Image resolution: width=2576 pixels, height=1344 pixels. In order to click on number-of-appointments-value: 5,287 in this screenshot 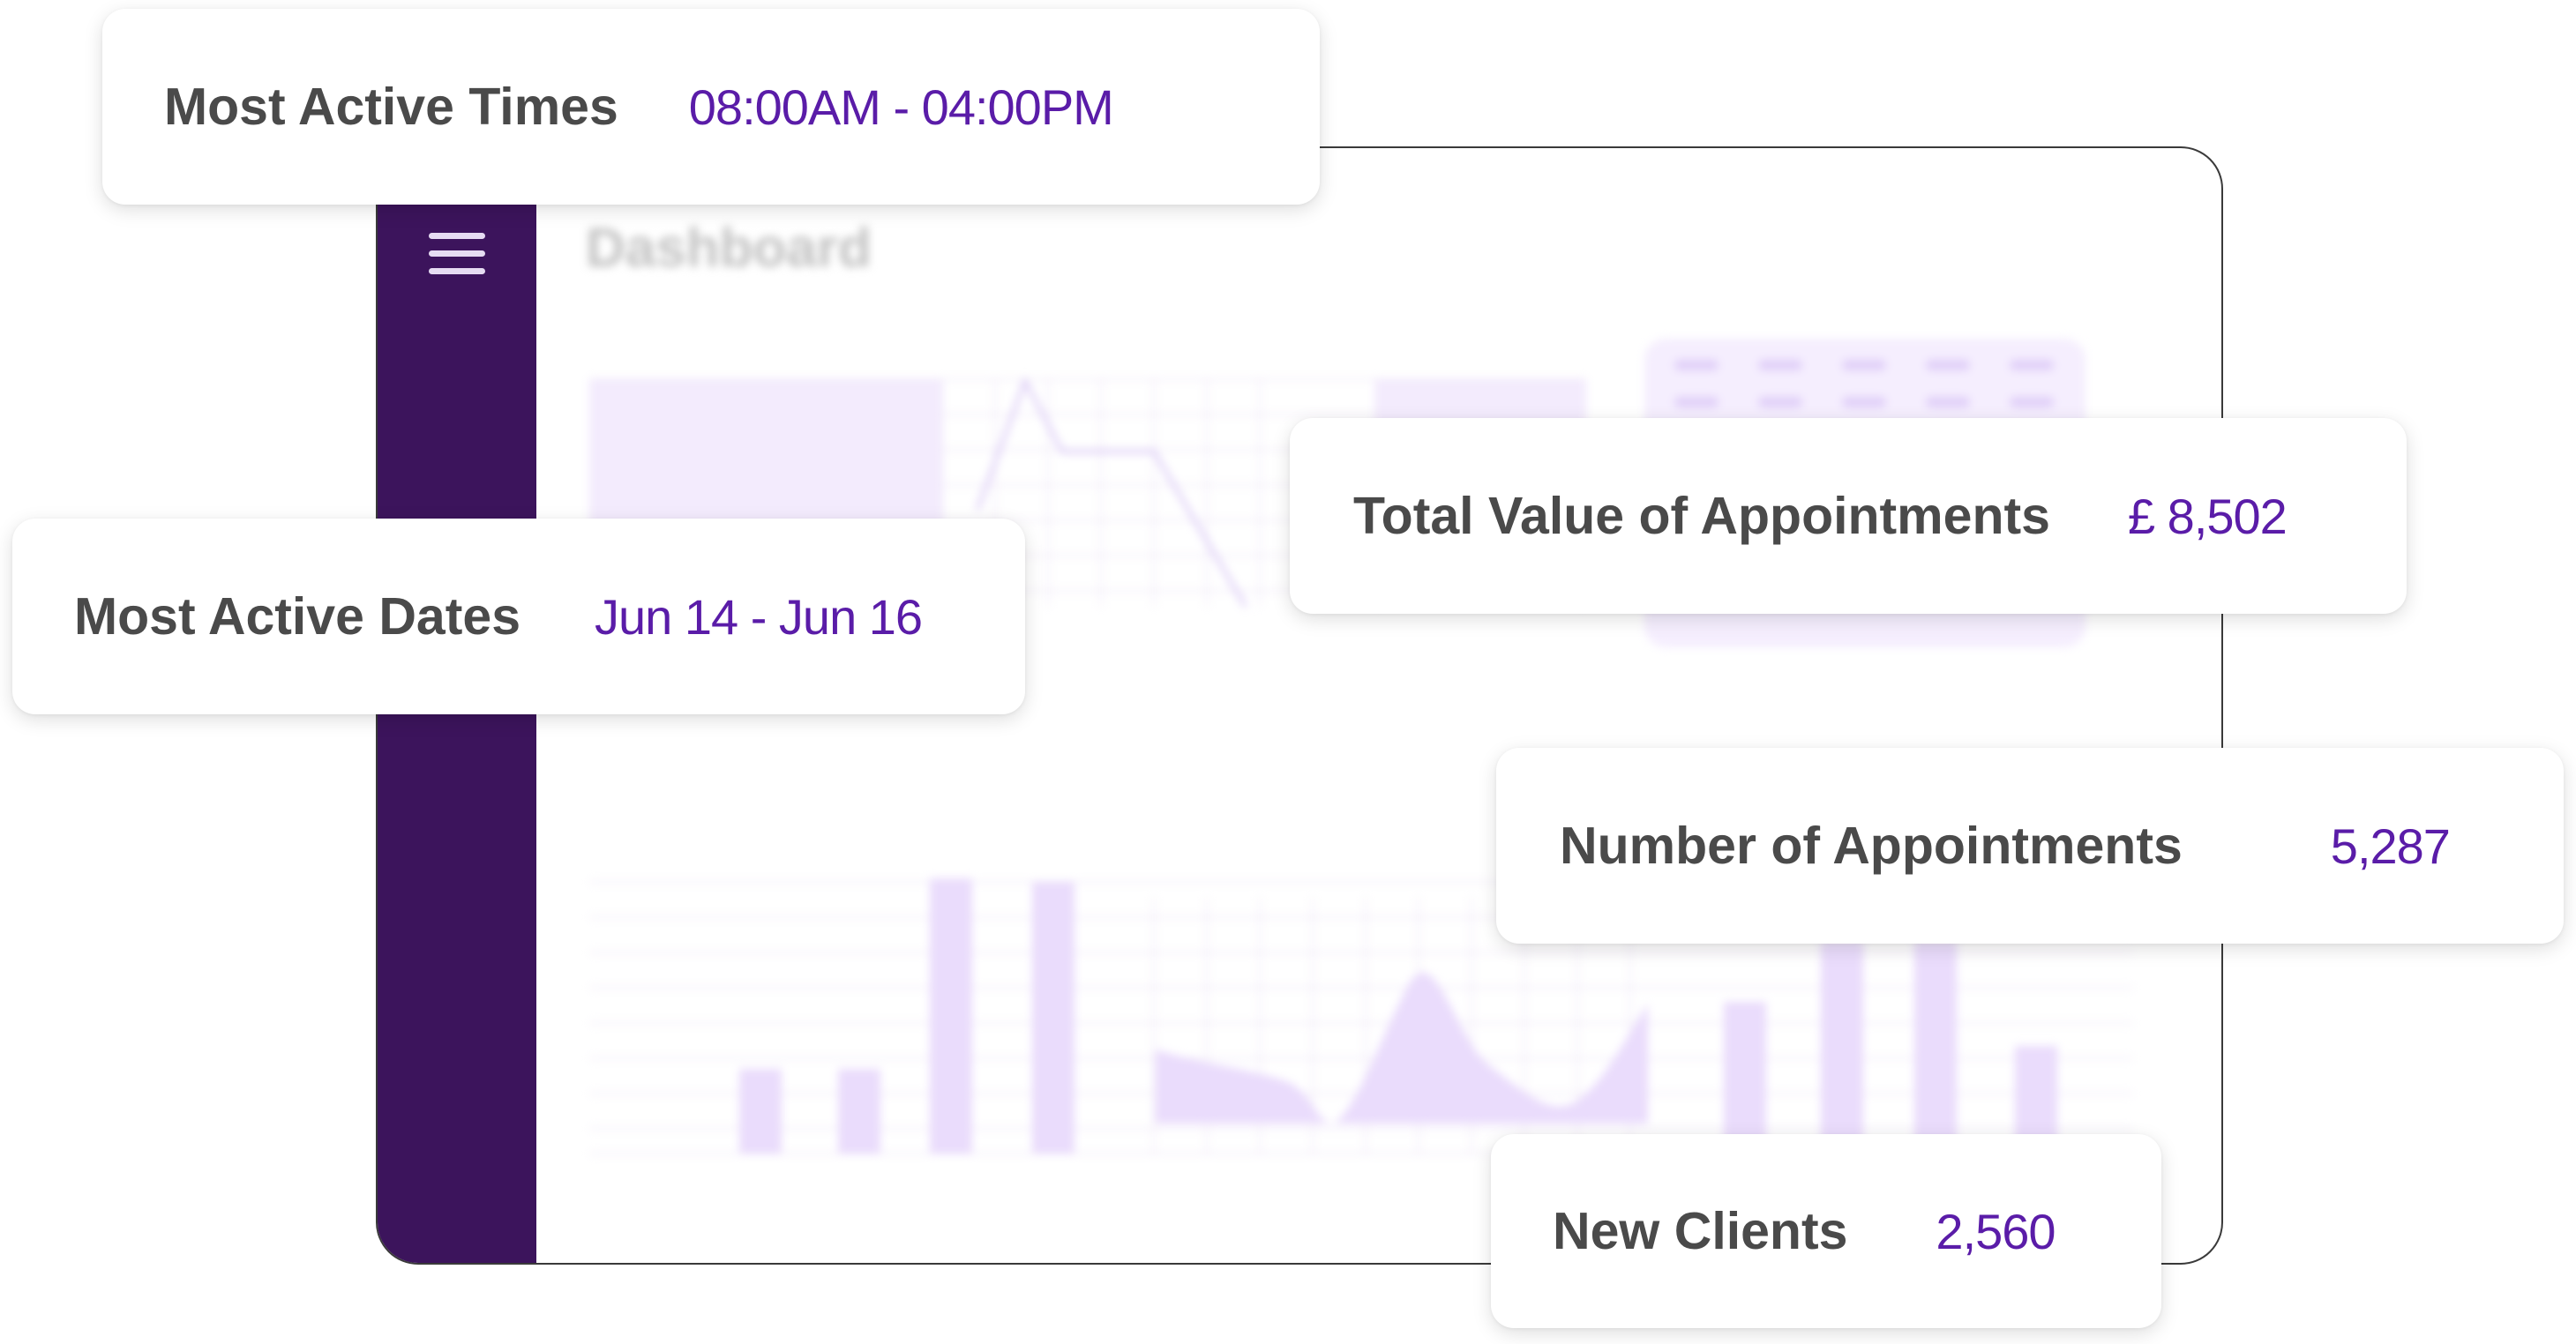, I will do `click(2391, 846)`.